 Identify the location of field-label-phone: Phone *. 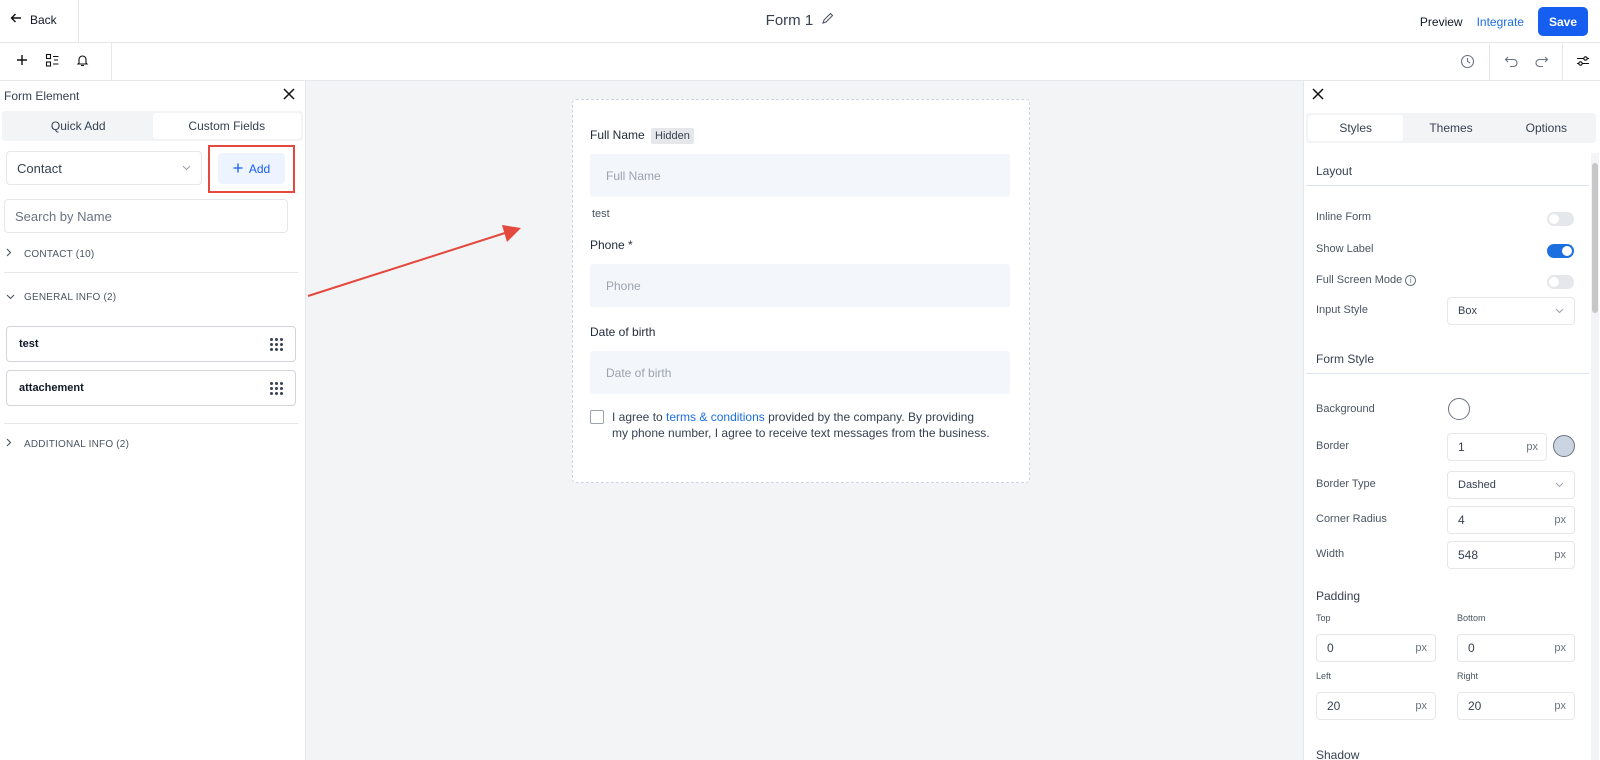
(611, 245).